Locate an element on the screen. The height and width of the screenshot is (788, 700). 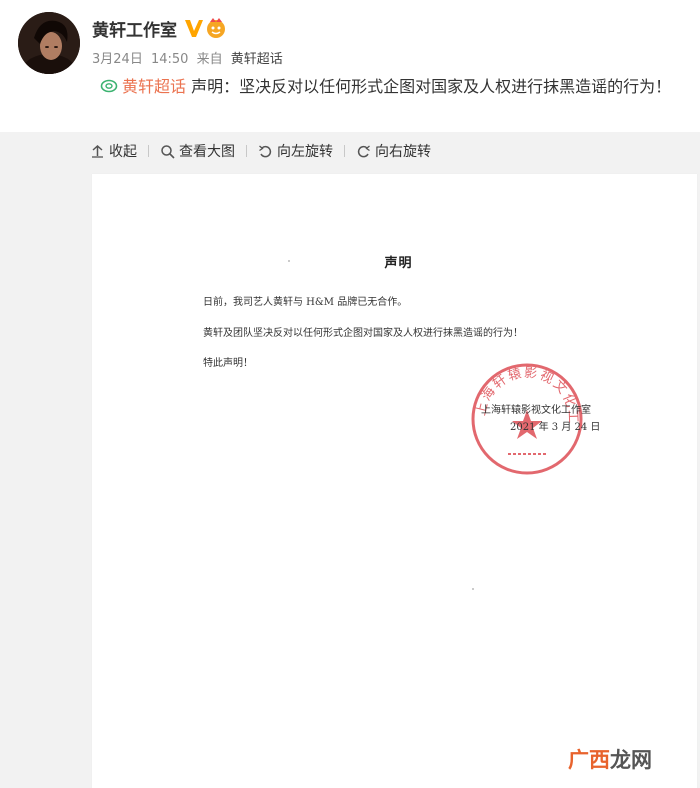
avatar is located at coordinates (49, 43).